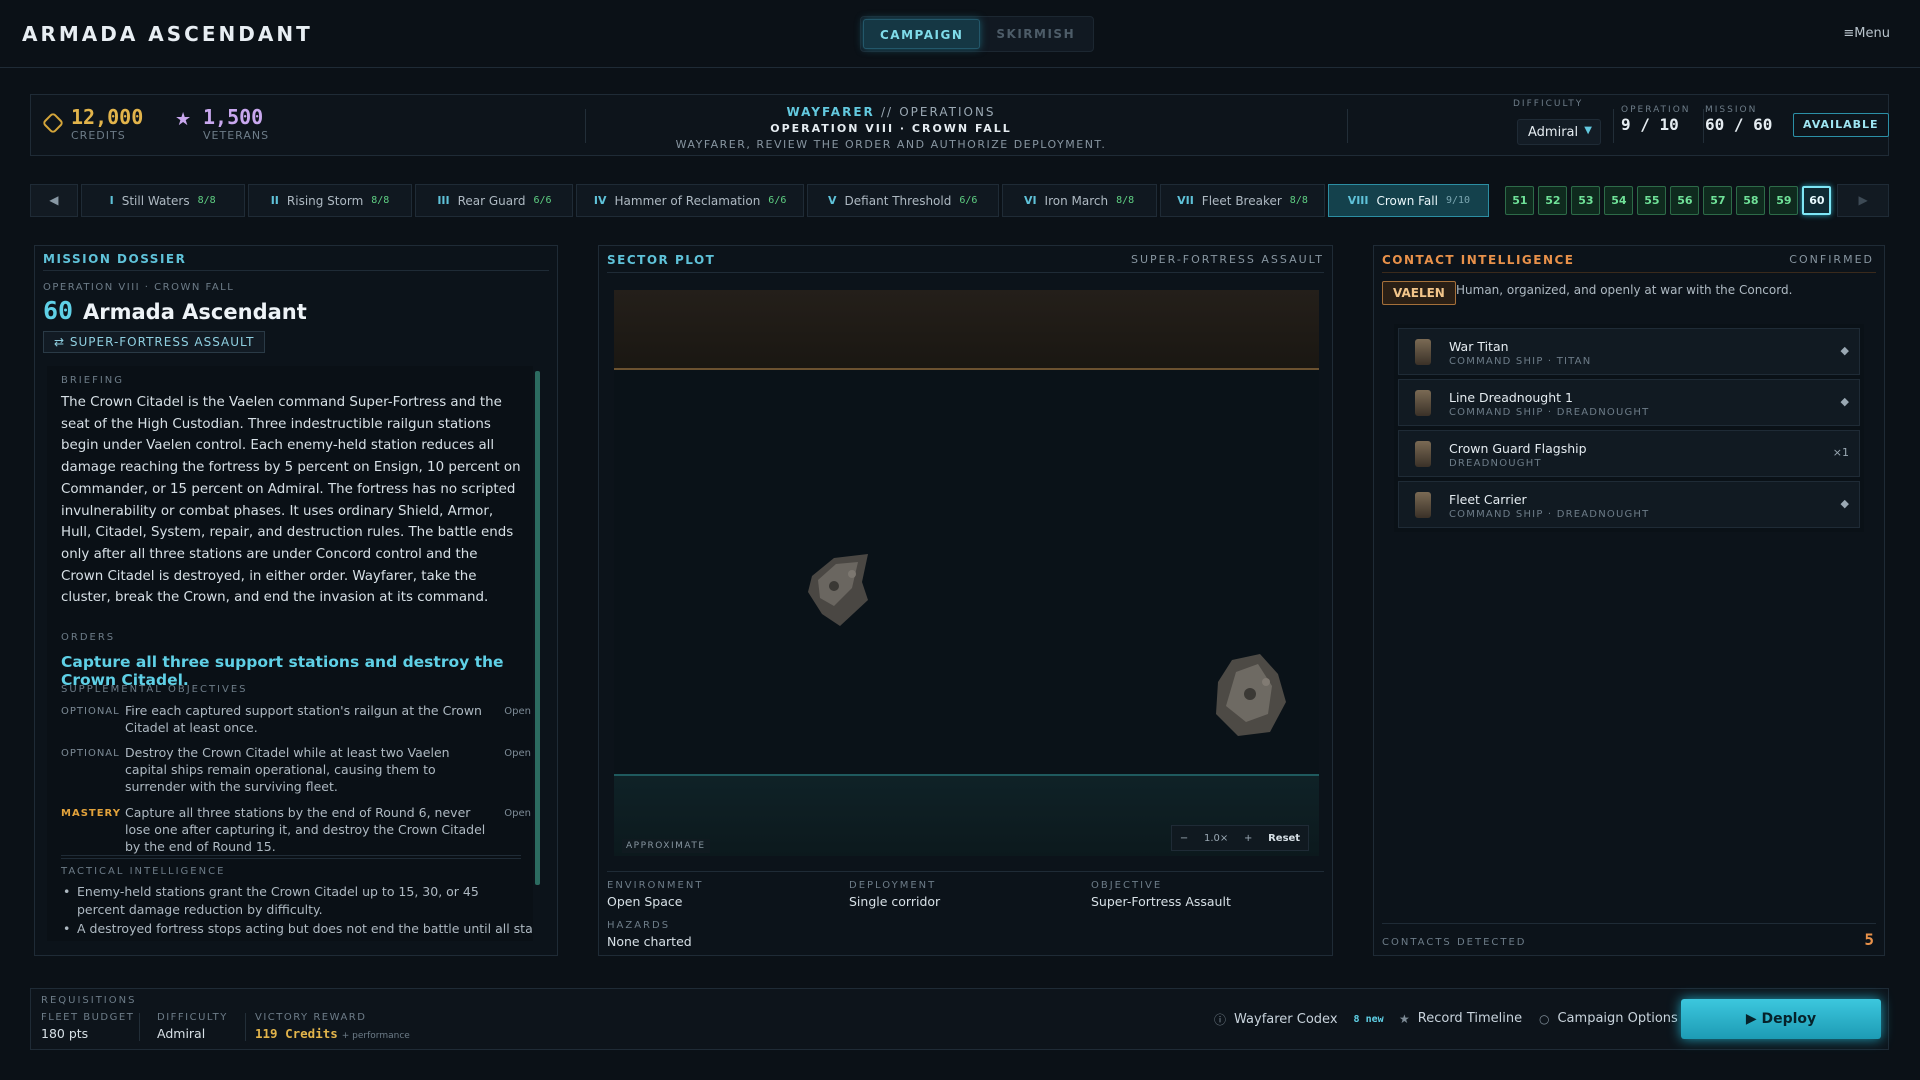 The height and width of the screenshot is (1080, 1920). What do you see at coordinates (1251, 695) in the screenshot?
I see `asteroid-icon` at bounding box center [1251, 695].